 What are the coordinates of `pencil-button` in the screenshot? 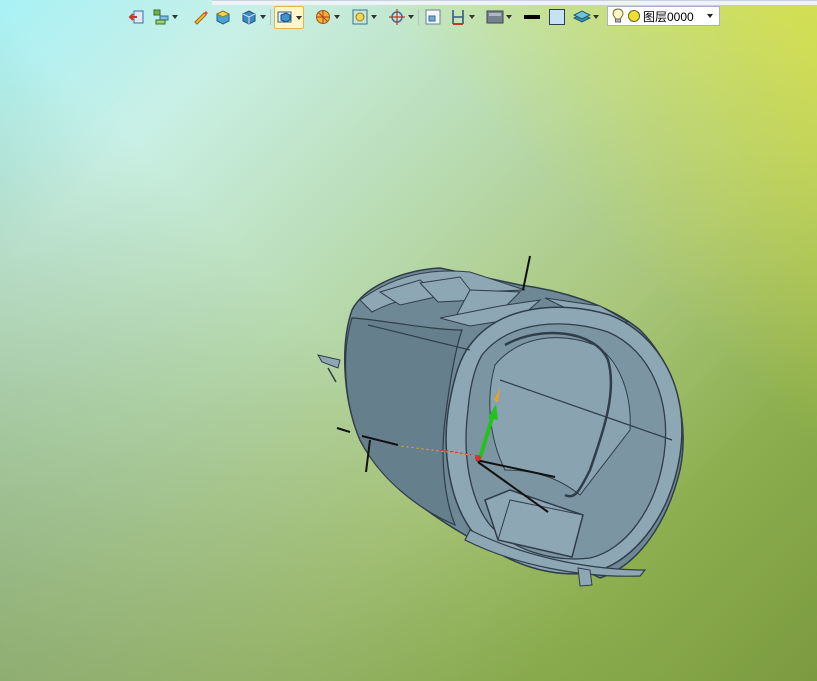 It's located at (200, 17).